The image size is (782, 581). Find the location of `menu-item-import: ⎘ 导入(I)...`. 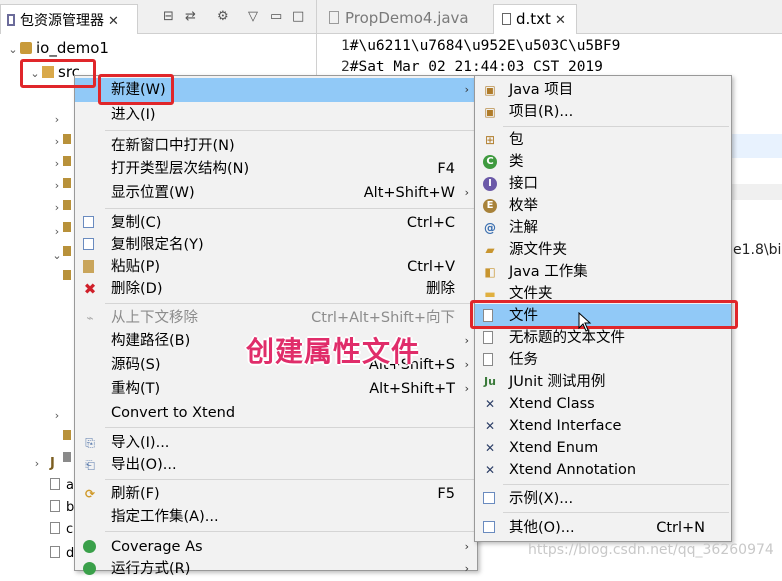

menu-item-import: ⎘ 导入(I)... is located at coordinates (276, 443).